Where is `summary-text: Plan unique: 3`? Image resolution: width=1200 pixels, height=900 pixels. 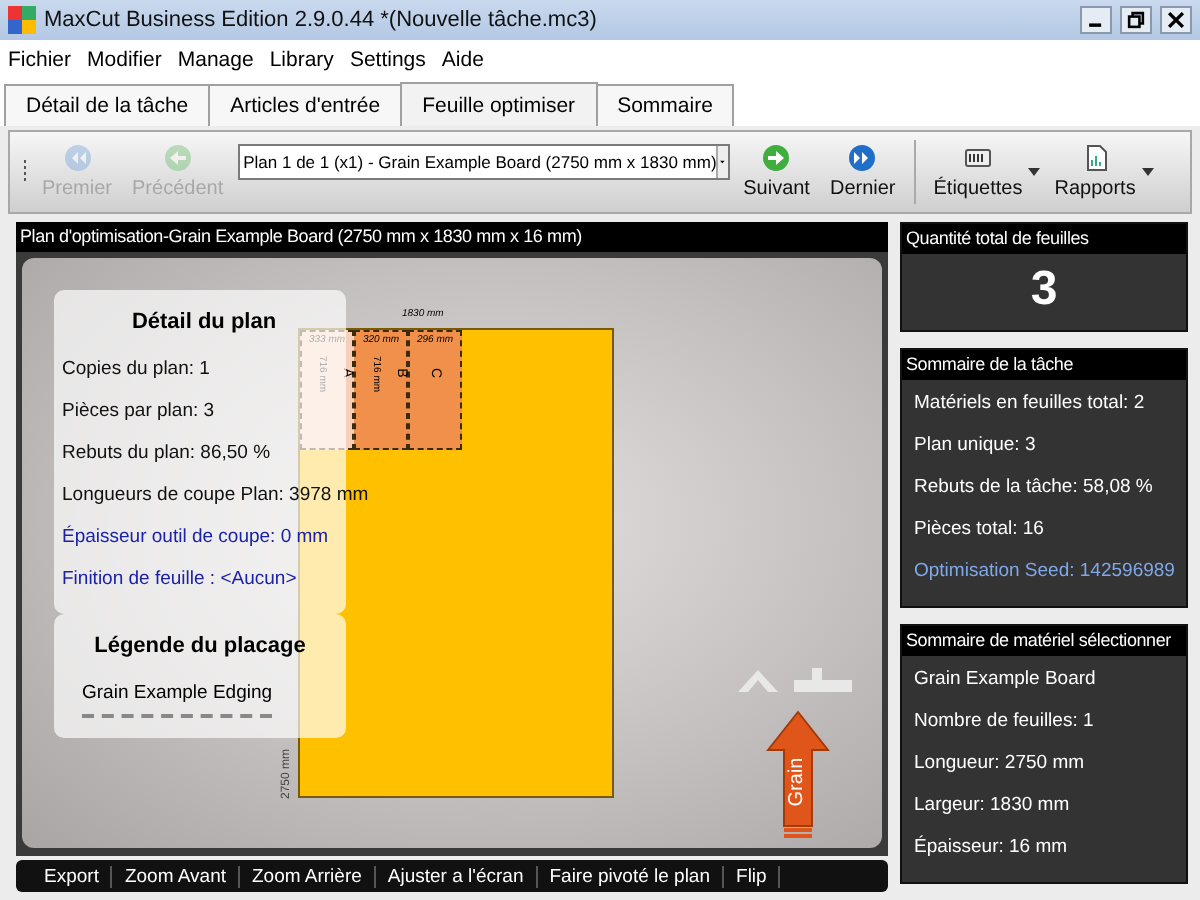 summary-text: Plan unique: 3 is located at coordinates (975, 445).